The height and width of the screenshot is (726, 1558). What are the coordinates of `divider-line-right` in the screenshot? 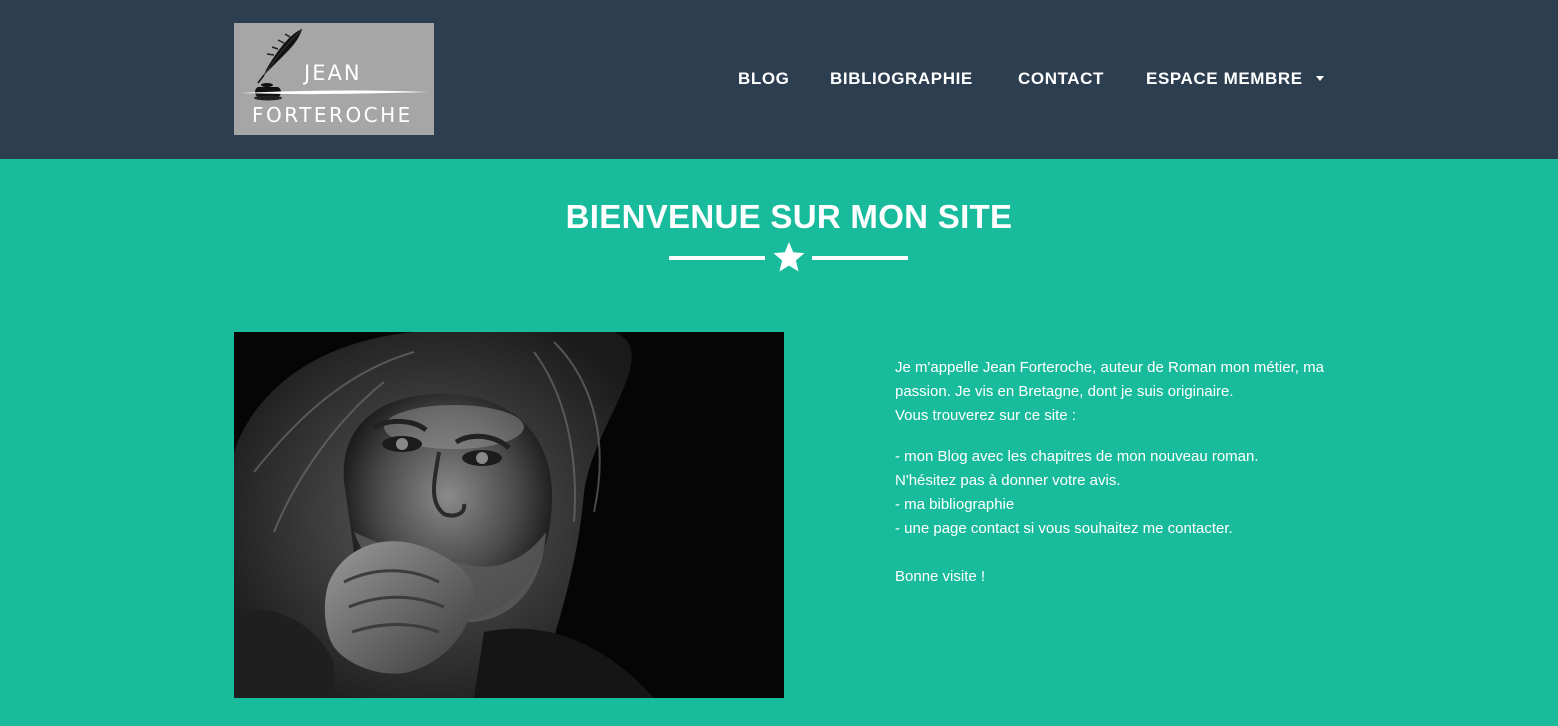 It's located at (860, 258).